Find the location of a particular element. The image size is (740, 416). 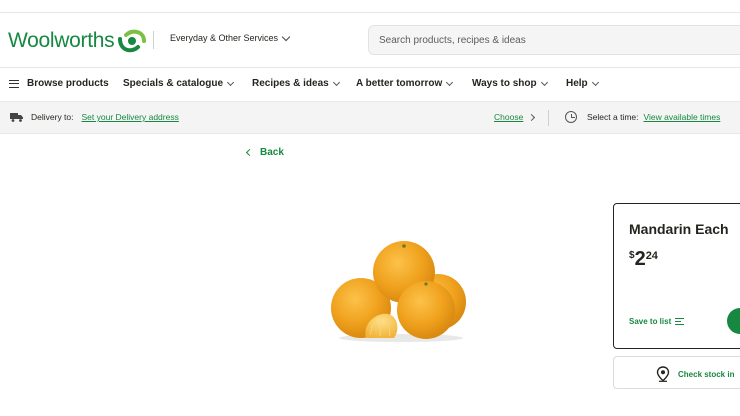

back-label: Back is located at coordinates (272, 152).